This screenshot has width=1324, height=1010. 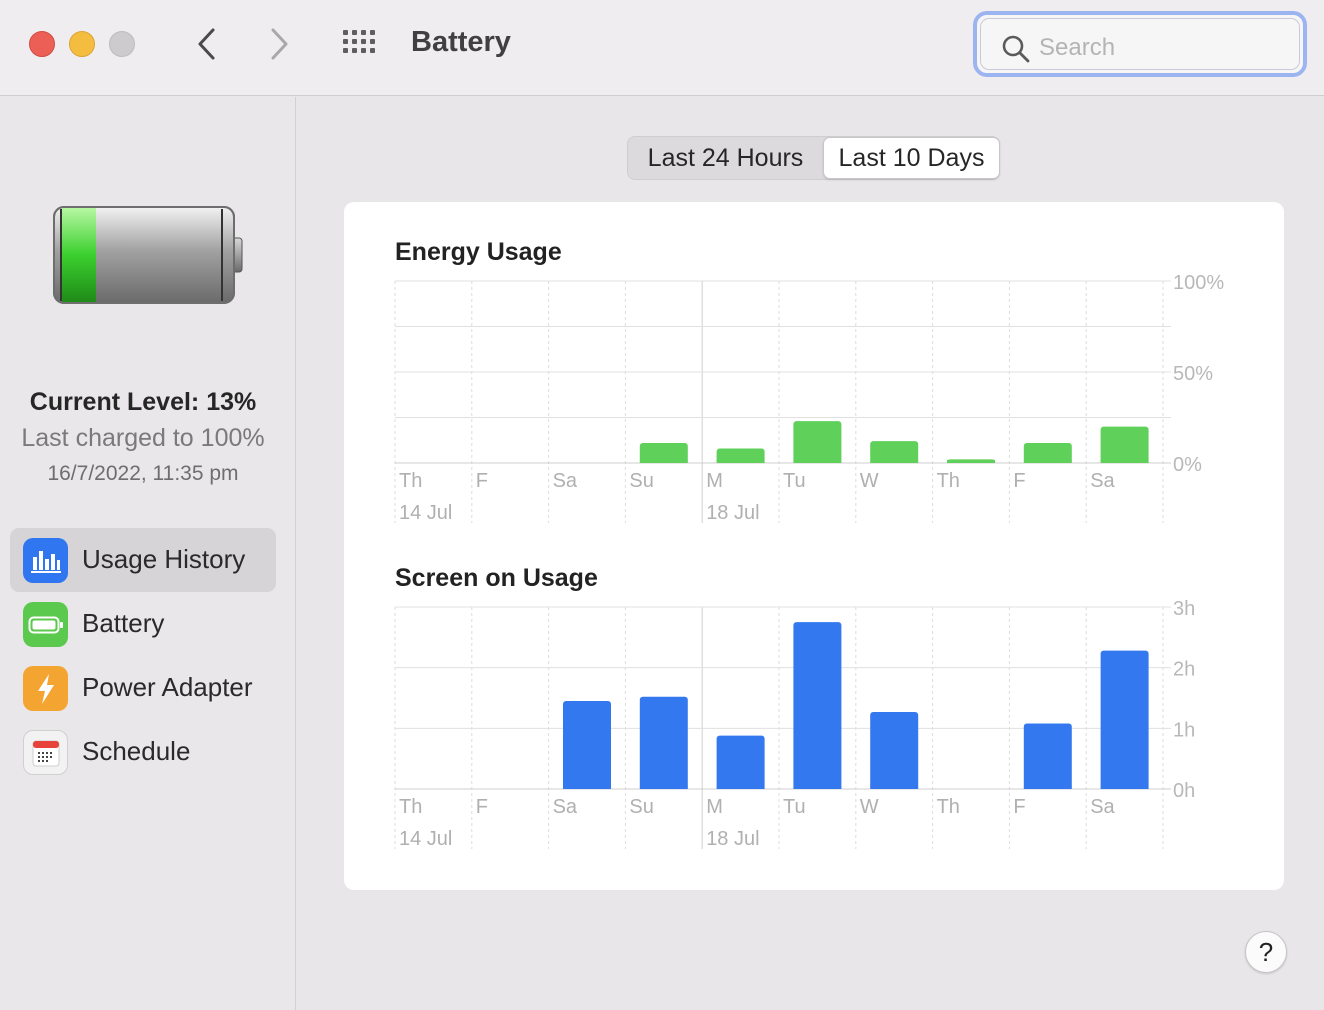 I want to click on y-tick-label: 0h, so click(x=1184, y=791).